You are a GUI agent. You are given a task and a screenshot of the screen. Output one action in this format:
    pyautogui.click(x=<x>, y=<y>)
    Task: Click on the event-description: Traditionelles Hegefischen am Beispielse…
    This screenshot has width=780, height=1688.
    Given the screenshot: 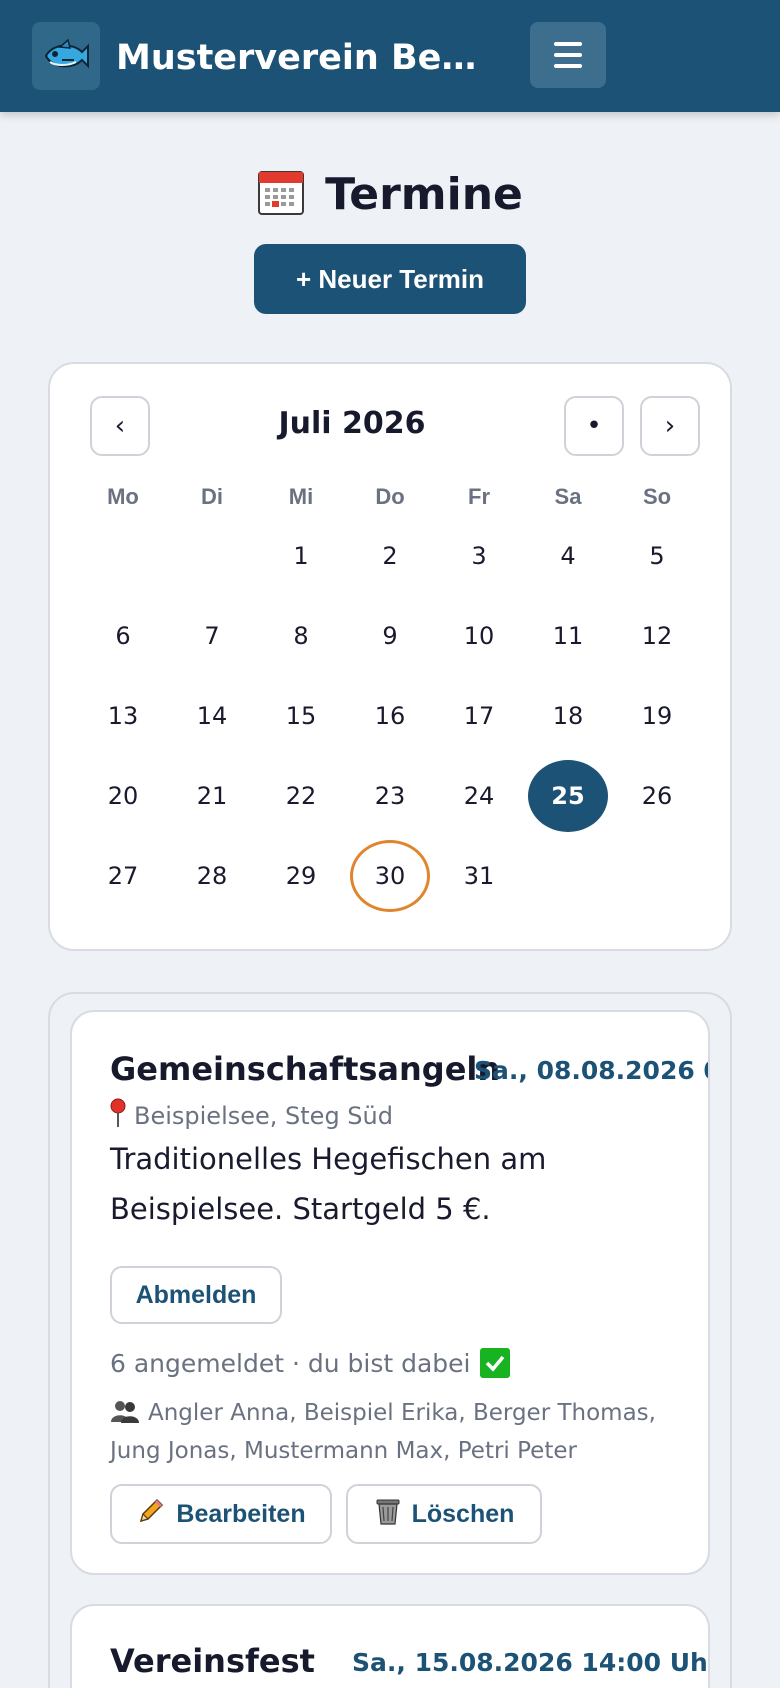 What is the action you would take?
    pyautogui.click(x=328, y=1184)
    